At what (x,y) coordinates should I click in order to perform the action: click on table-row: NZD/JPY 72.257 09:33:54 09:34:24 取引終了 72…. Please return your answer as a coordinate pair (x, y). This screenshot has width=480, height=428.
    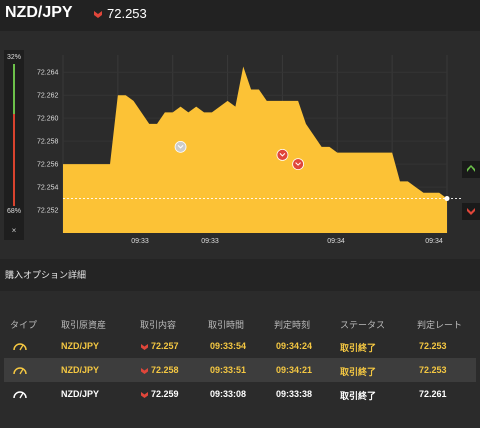
    Looking at the image, I should click on (240, 346).